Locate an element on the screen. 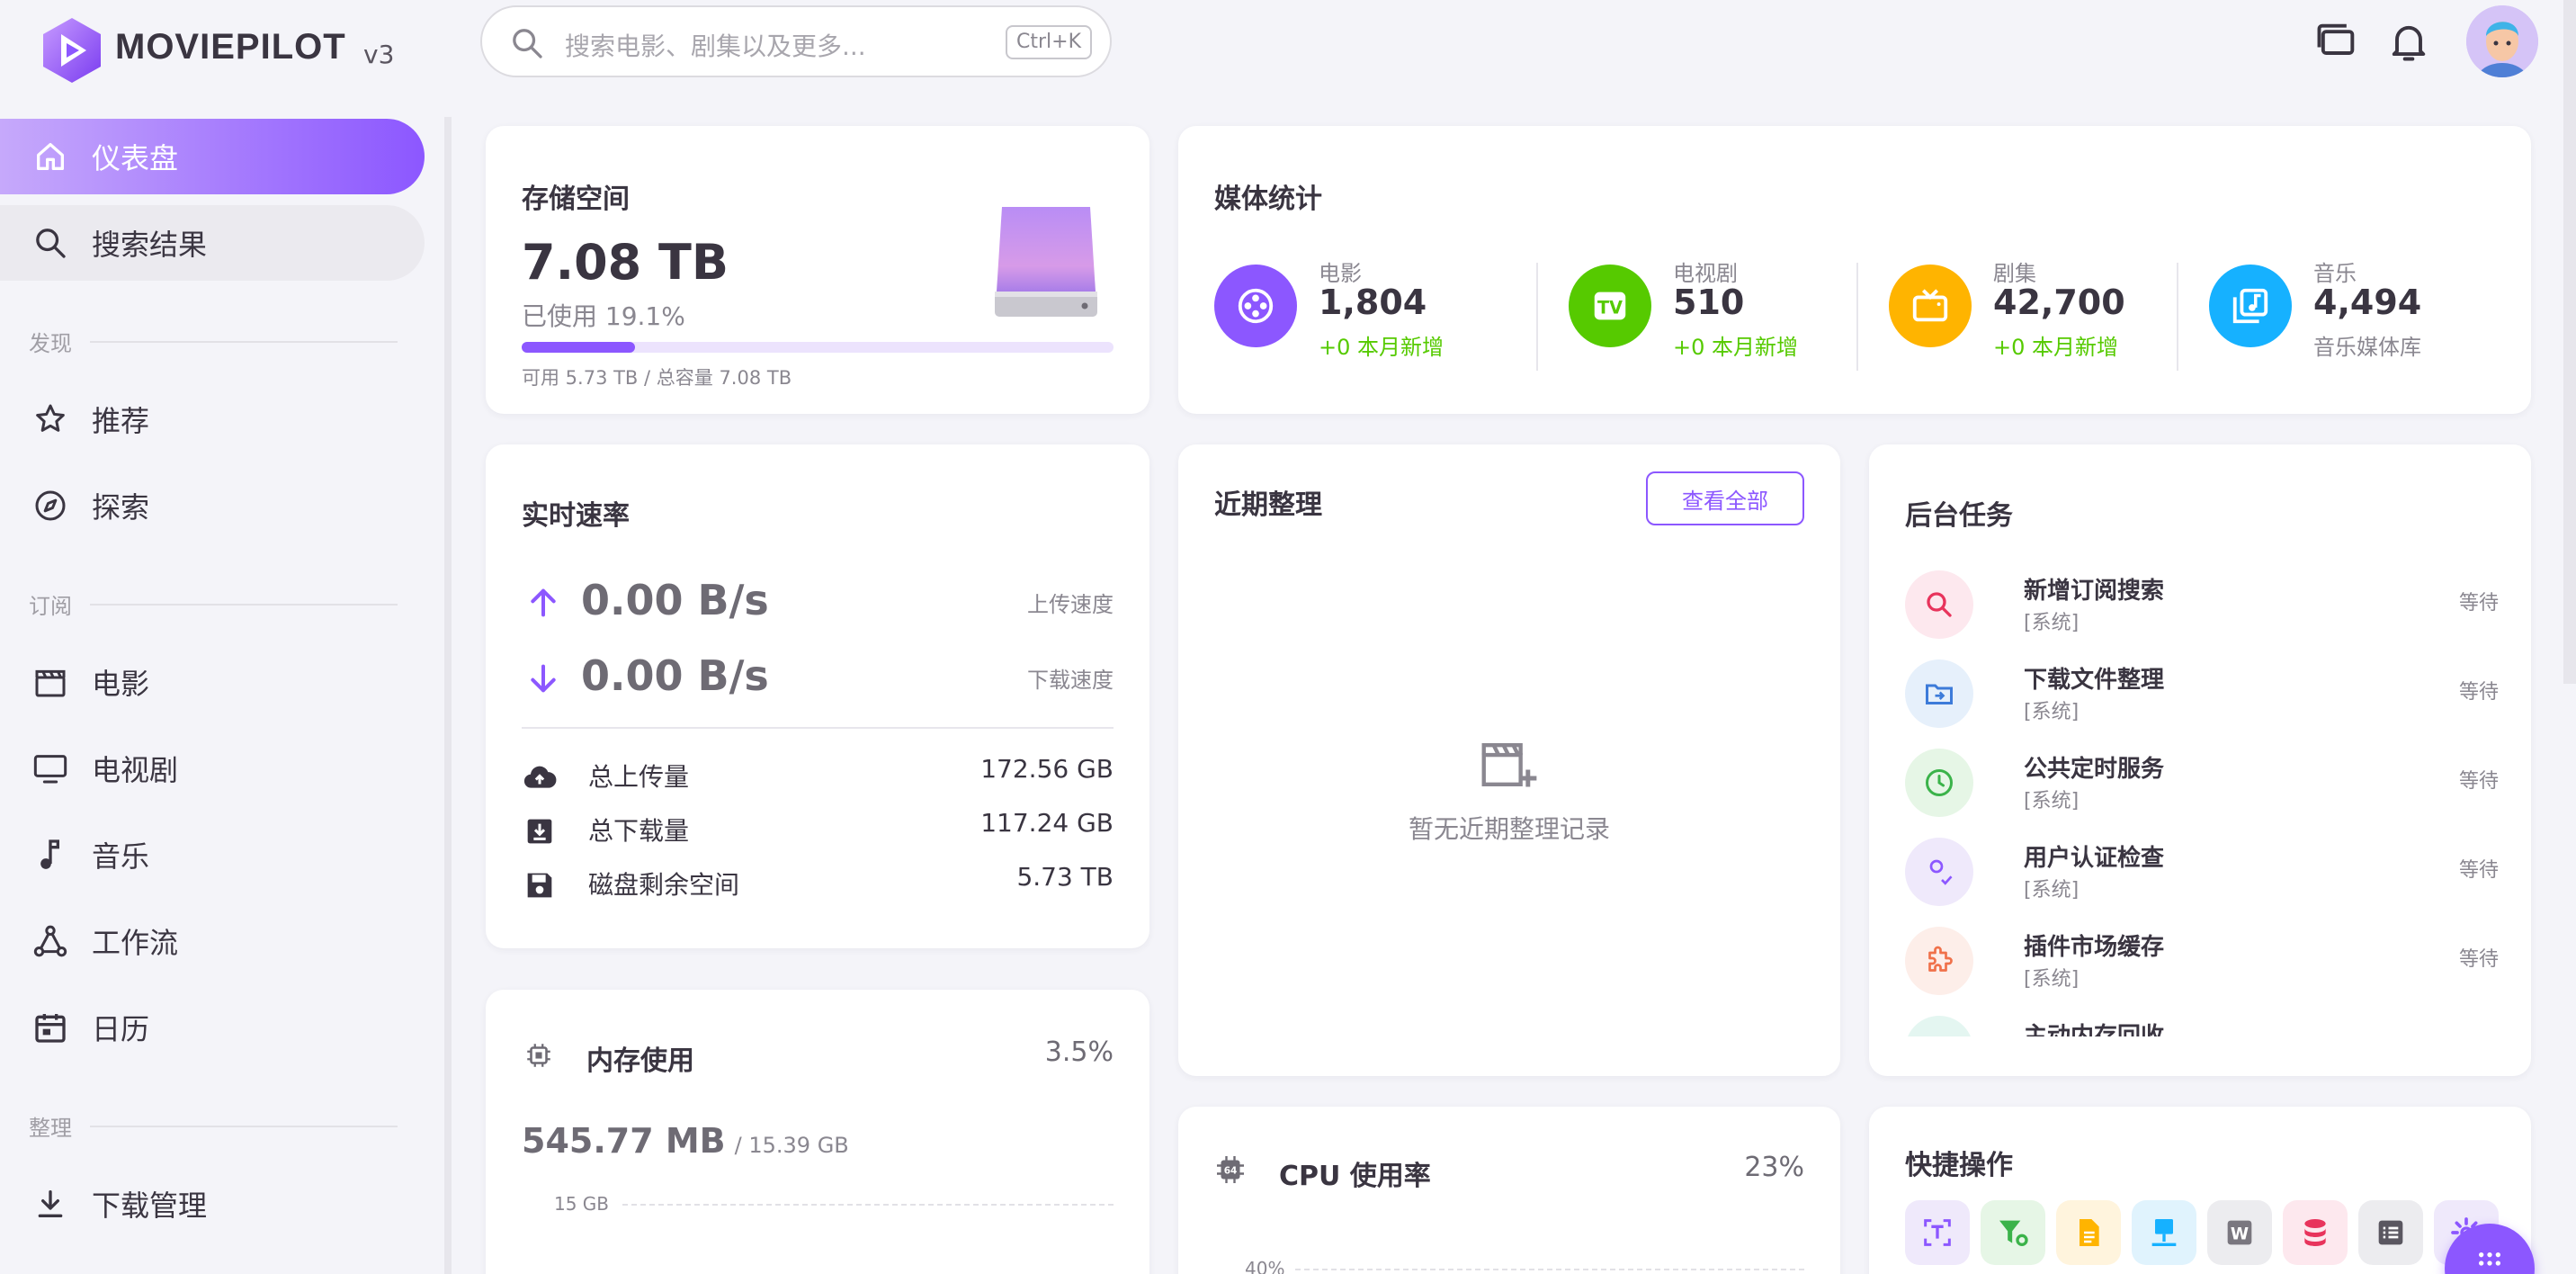  network-icon is located at coordinates (2164, 1232).